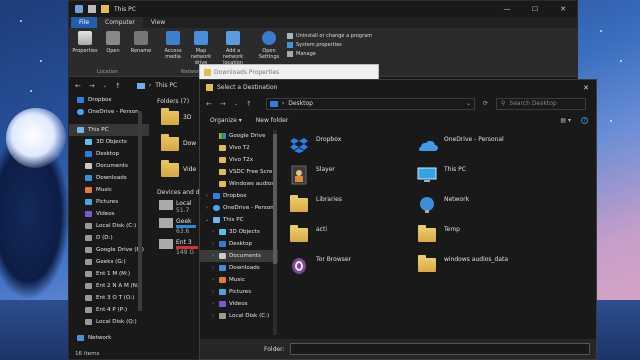 This screenshot has width=640, height=360. What do you see at coordinates (478, 145) in the screenshot?
I see `destination-item: OneDrive - Personal` at bounding box center [478, 145].